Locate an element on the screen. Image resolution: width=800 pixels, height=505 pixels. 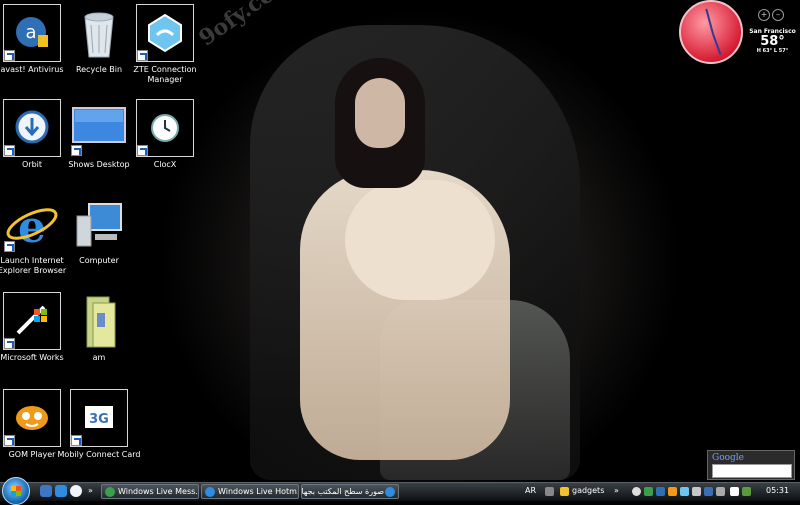
google-search-input is located at coordinates (752, 471).